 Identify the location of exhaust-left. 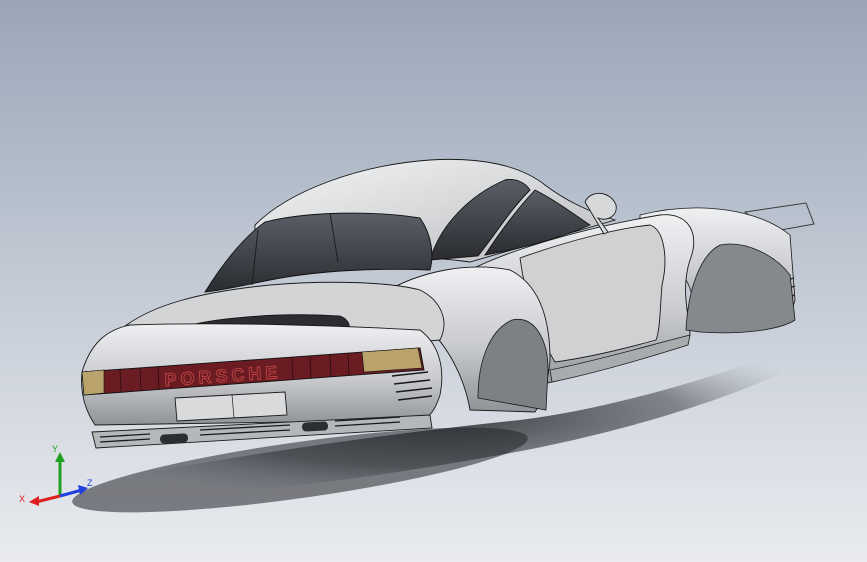
(174, 438).